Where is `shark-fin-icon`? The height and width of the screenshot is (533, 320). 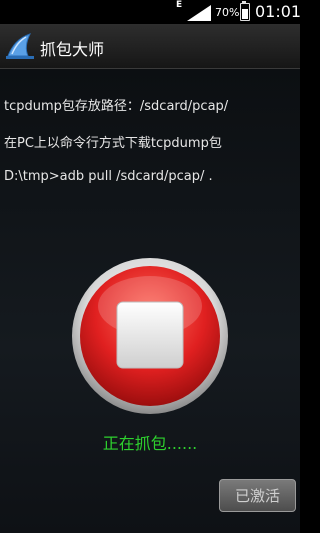 shark-fin-icon is located at coordinates (20, 46).